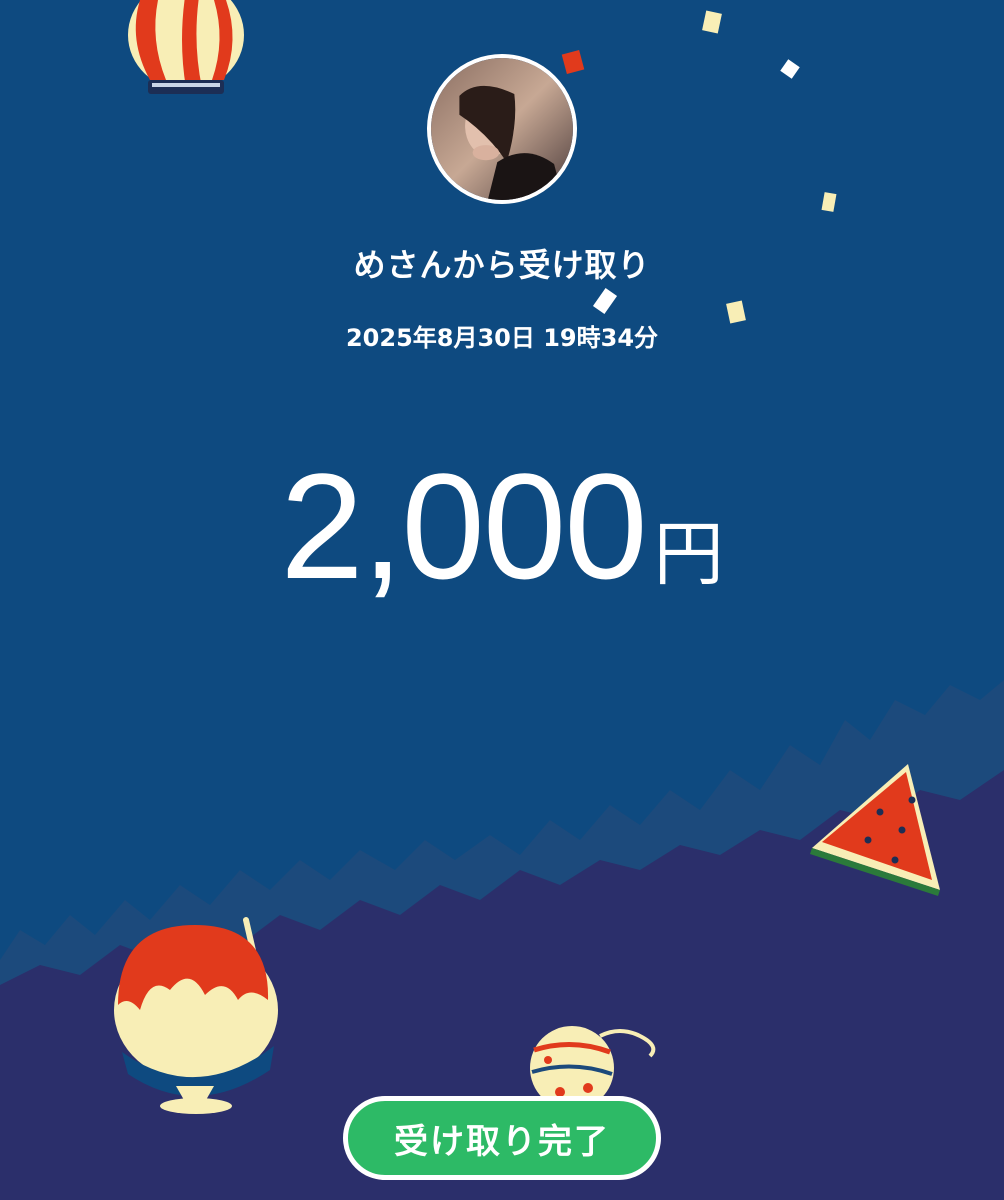 The width and height of the screenshot is (1004, 1200). Describe the element at coordinates (688, 554) in the screenshot. I see `amount-unit: 円` at that location.